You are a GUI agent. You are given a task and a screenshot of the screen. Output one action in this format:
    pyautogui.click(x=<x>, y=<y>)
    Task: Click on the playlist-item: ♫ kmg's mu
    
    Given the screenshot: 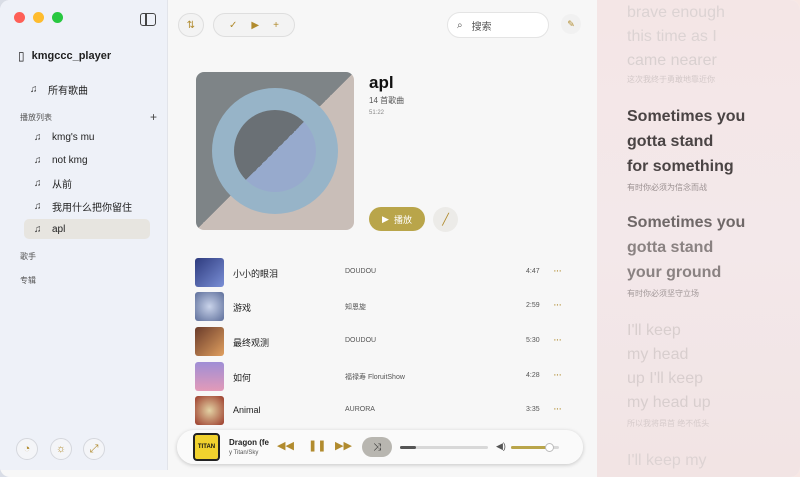 What is the action you would take?
    pyautogui.click(x=87, y=137)
    